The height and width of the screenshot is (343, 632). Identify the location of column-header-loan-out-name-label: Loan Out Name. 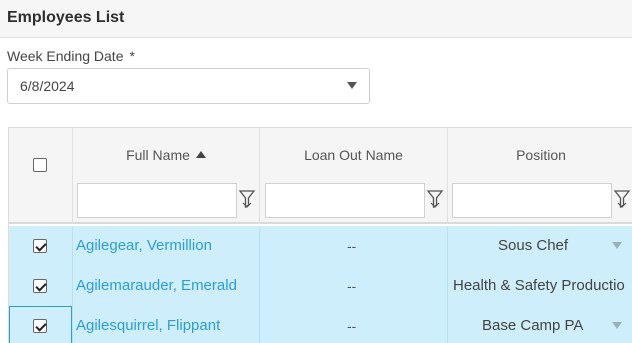
(353, 155).